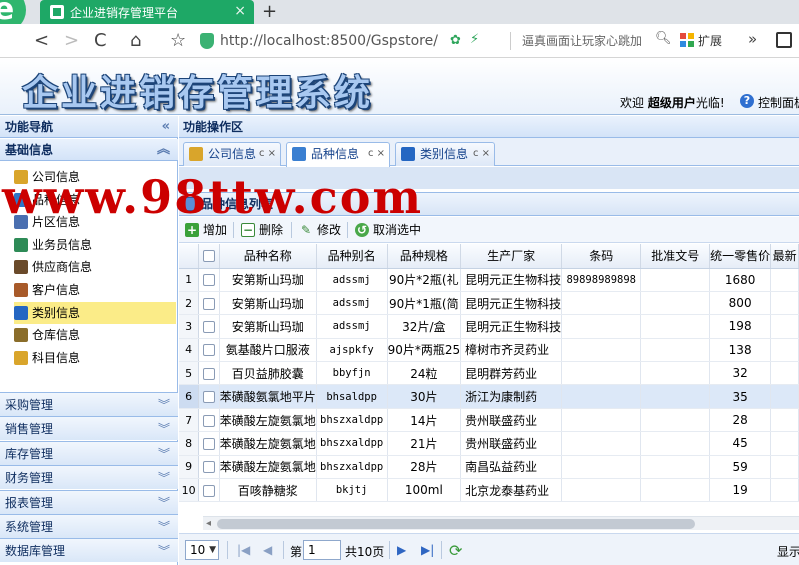 The width and height of the screenshot is (799, 565). Describe the element at coordinates (95, 358) in the screenshot. I see `sidebar-item-subject: 科目信息` at that location.